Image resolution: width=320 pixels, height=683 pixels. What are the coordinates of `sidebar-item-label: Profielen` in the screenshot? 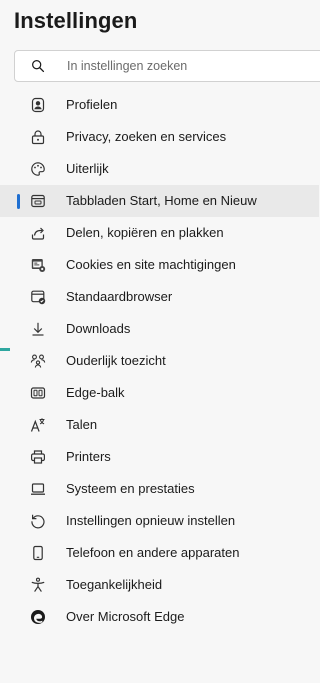 It's located at (92, 104).